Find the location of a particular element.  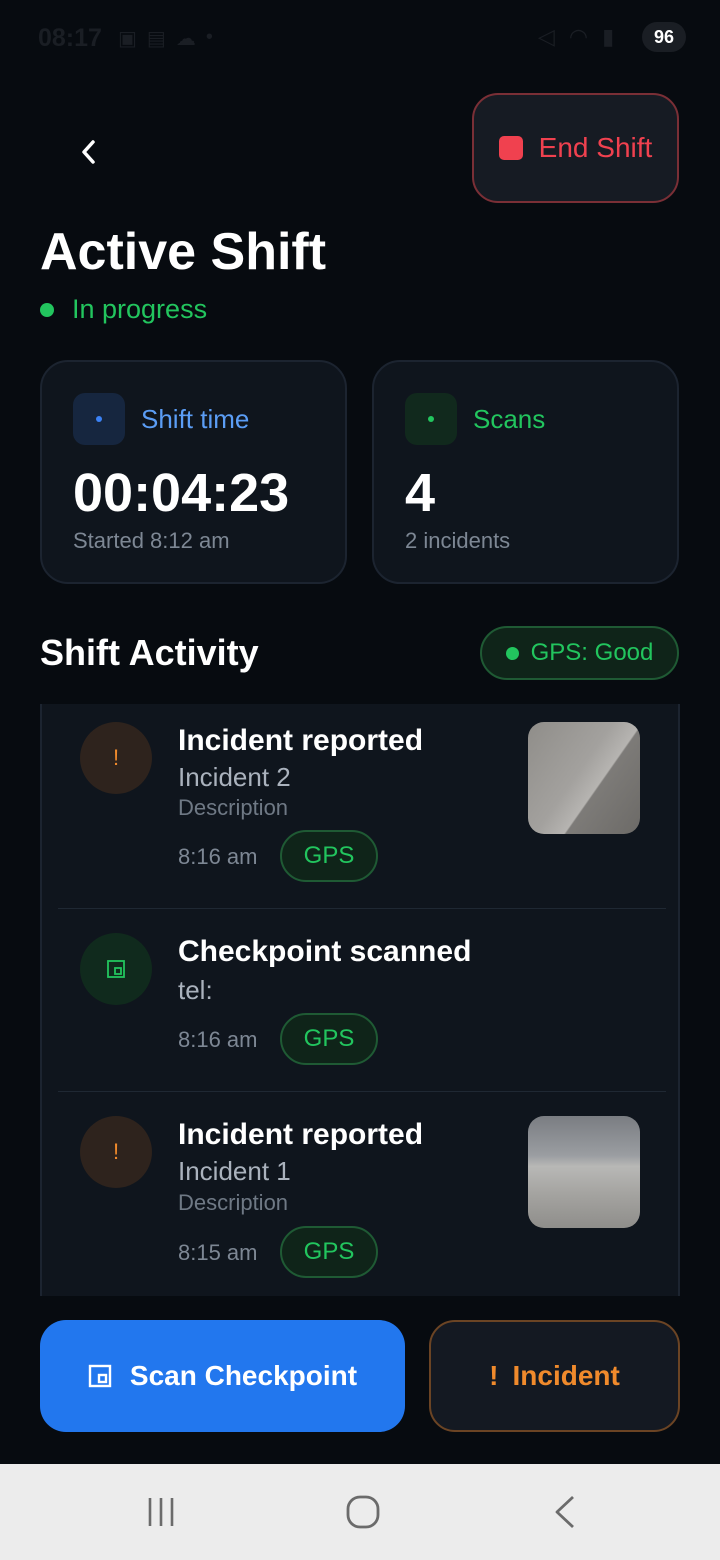

scan-checkpoint-label: Scan Checkpoint is located at coordinates (243, 1375).